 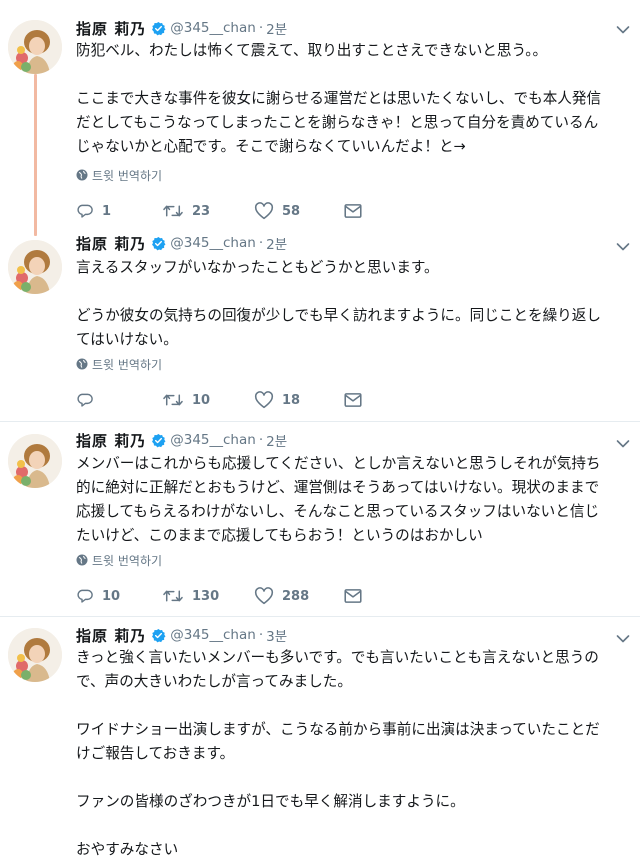 I want to click on like-button: 18, so click(x=277, y=400).